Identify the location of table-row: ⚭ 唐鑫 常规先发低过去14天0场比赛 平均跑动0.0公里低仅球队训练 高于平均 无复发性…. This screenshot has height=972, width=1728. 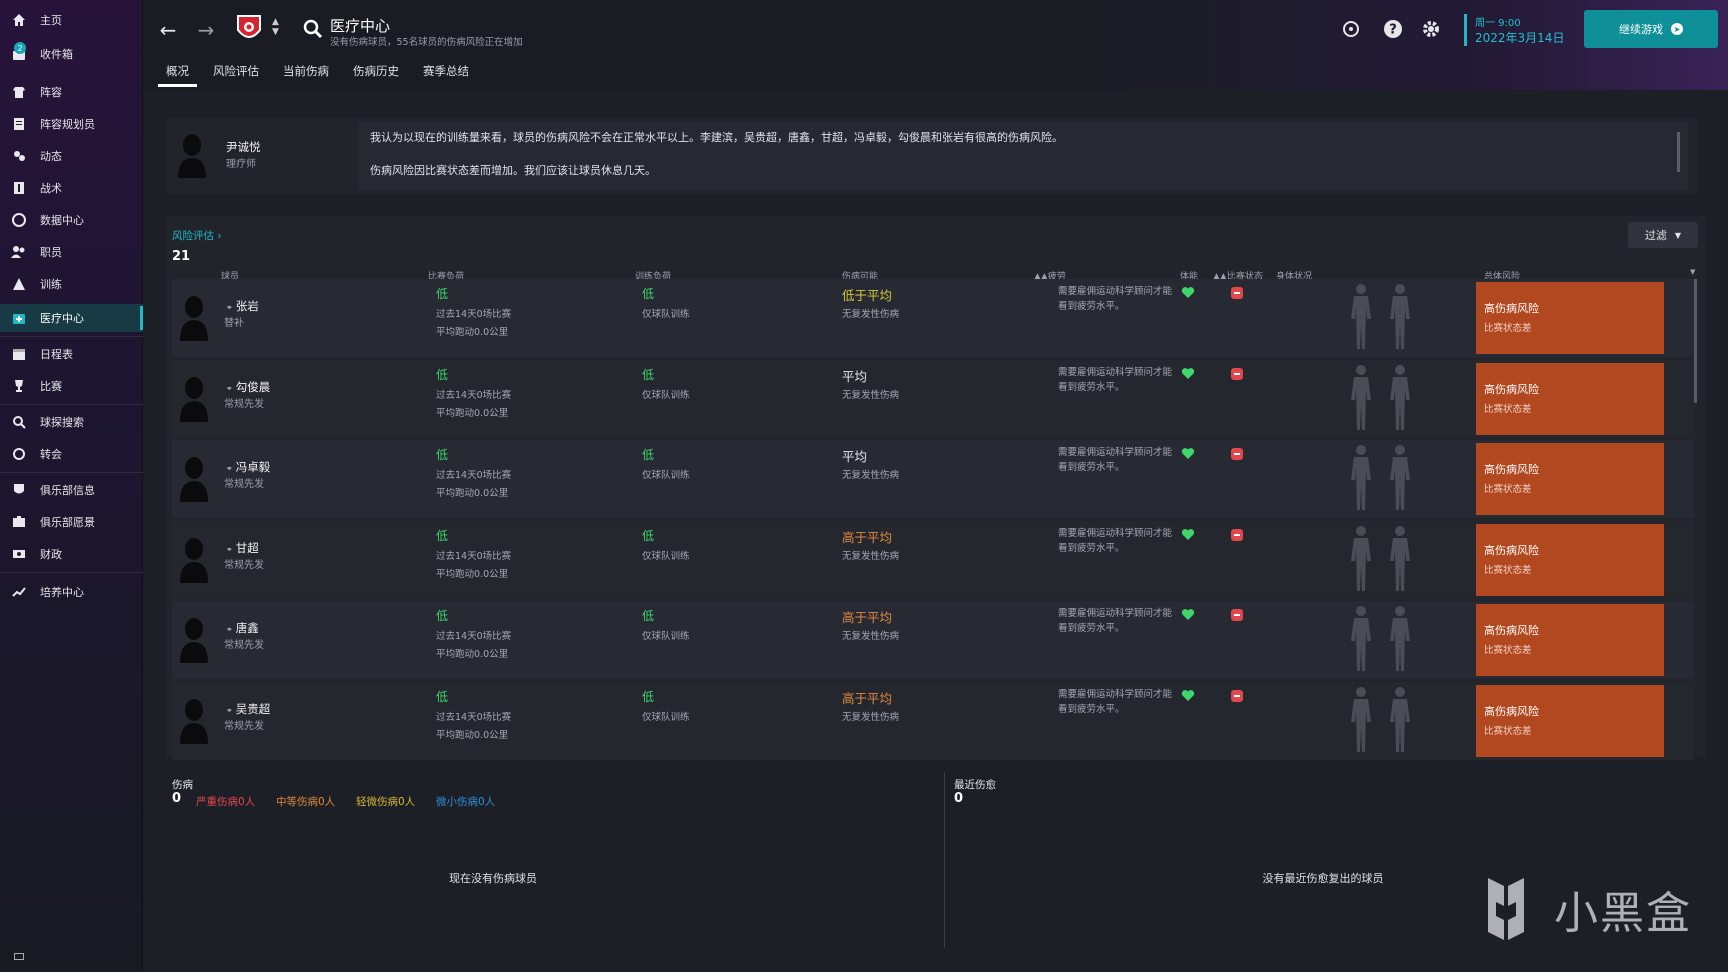
(933, 640).